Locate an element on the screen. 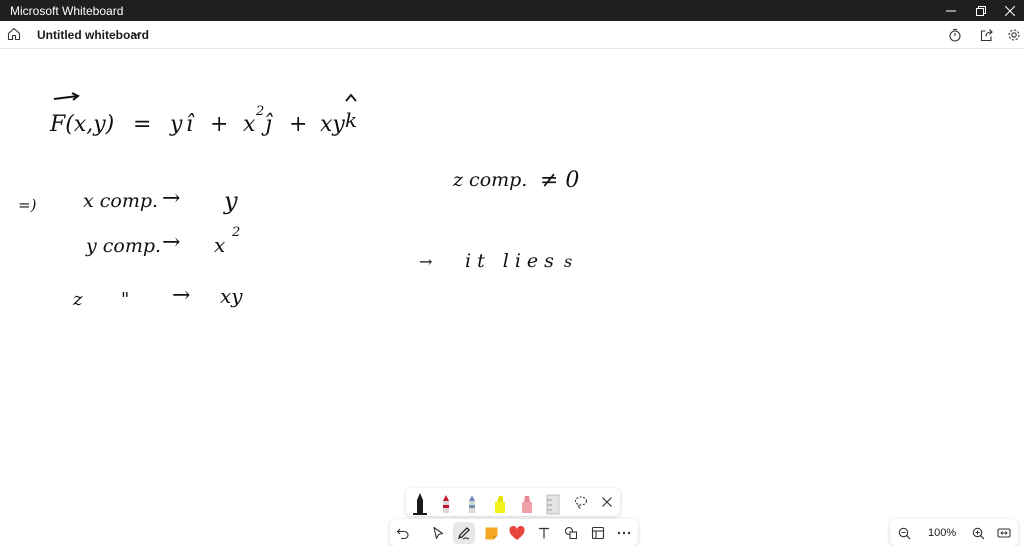 The height and width of the screenshot is (546, 1024). sticky-note-icon is located at coordinates (491, 533).